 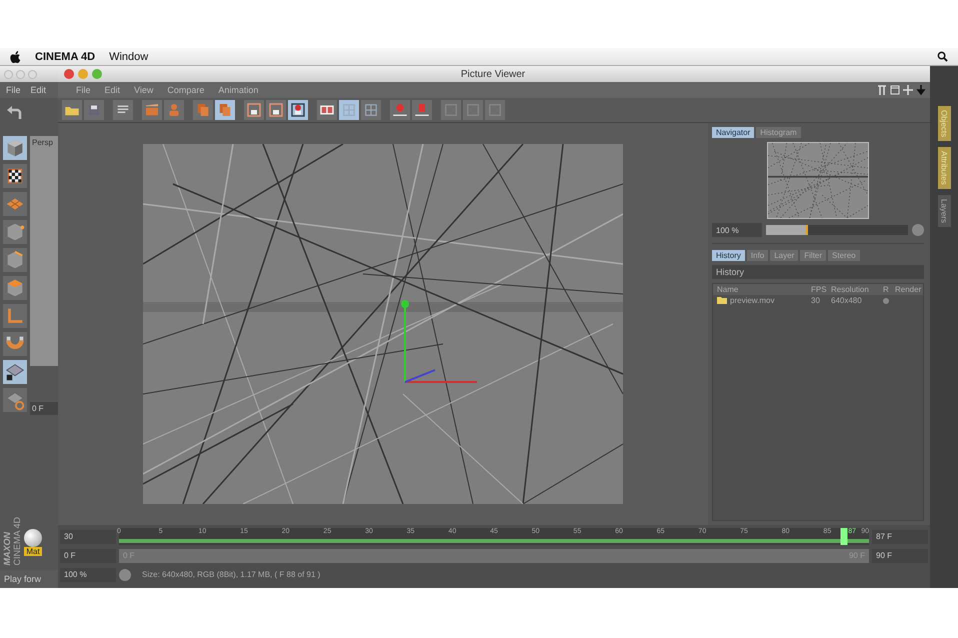 What do you see at coordinates (144, 90) in the screenshot?
I see `menu-item: View` at bounding box center [144, 90].